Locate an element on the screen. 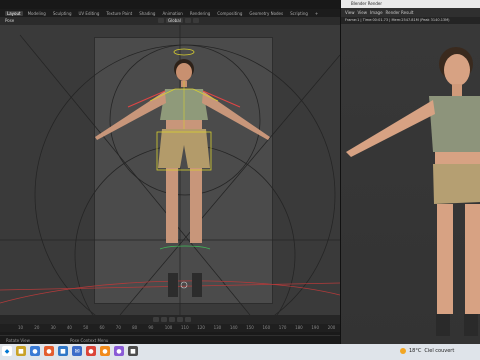  chrome-icon: ● is located at coordinates (91, 351).